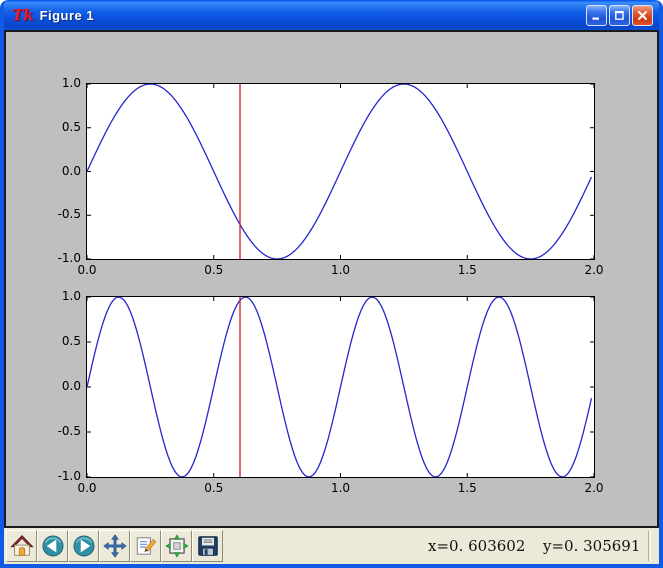 Image resolution: width=663 pixels, height=568 pixels. I want to click on close-icon, so click(642, 15).